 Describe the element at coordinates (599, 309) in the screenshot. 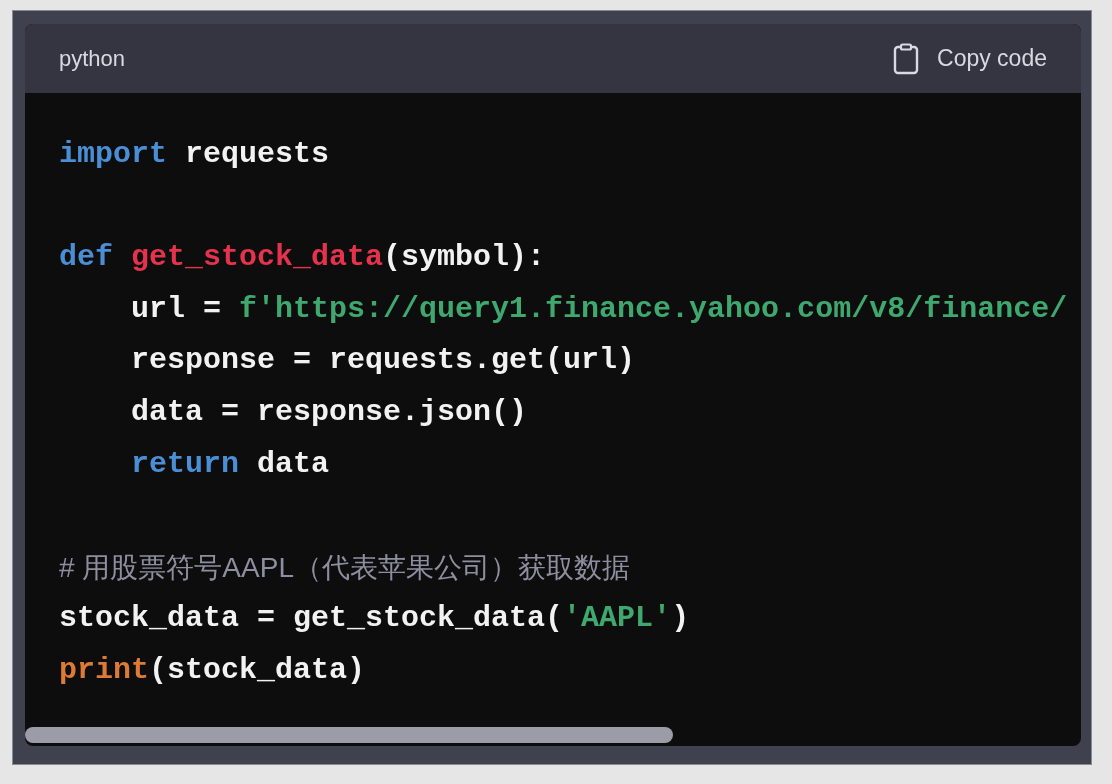

I see `code-line: url = f'https://query1.finance.yahoo.com/v8/finance/` at that location.